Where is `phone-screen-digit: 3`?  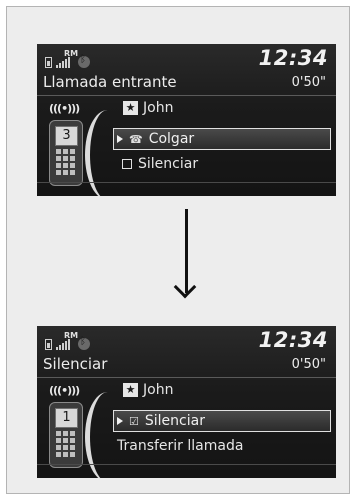
phone-screen-digit: 3 is located at coordinates (66, 136).